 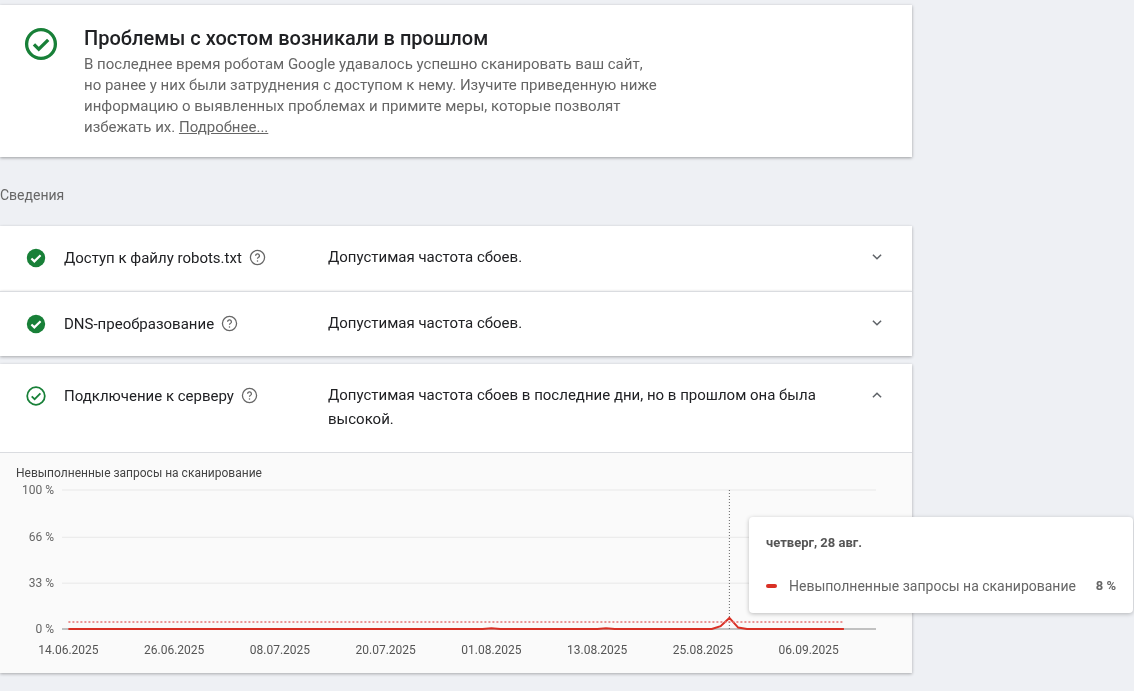 I want to click on check-name: Доступ к файлу robots.txt, so click(x=153, y=258).